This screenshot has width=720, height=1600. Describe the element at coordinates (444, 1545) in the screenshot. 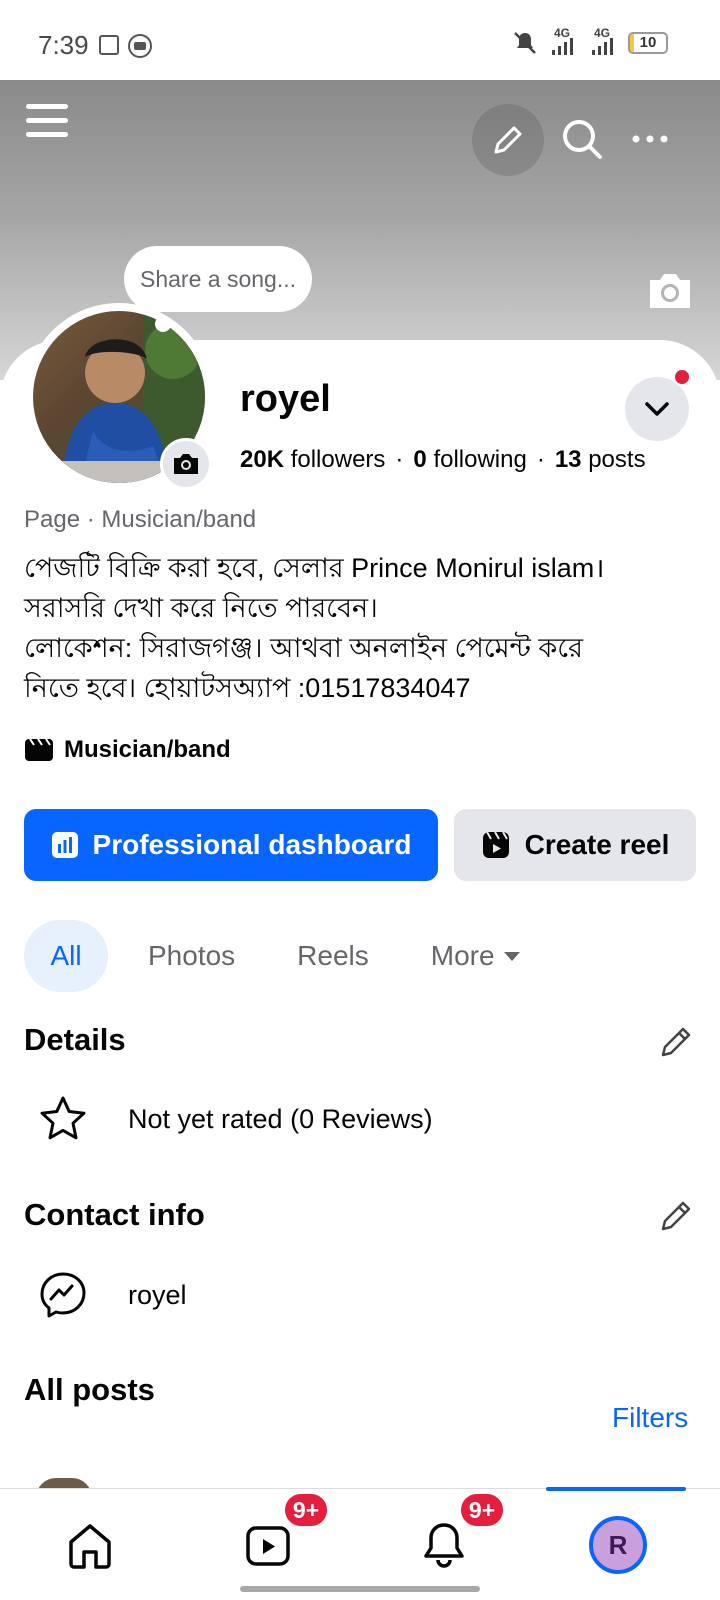

I see `bell-icon` at that location.